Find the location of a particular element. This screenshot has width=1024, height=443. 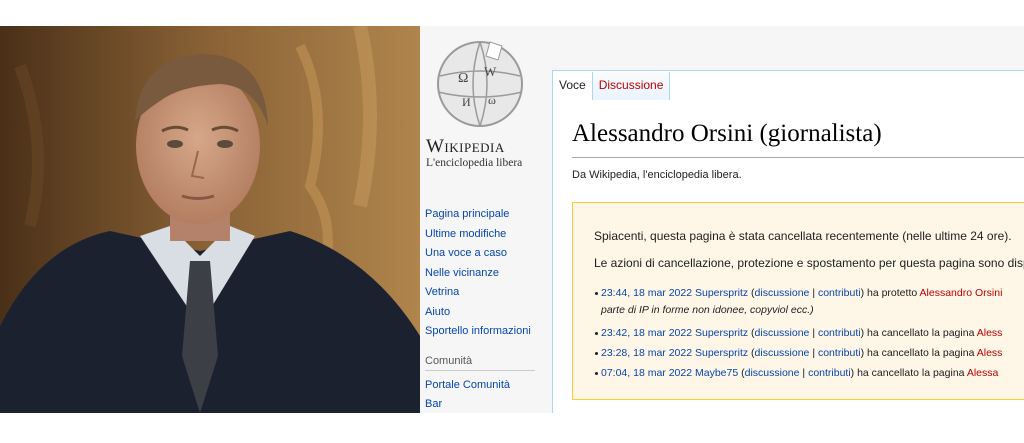

svg-text: W is located at coordinates (490, 71).